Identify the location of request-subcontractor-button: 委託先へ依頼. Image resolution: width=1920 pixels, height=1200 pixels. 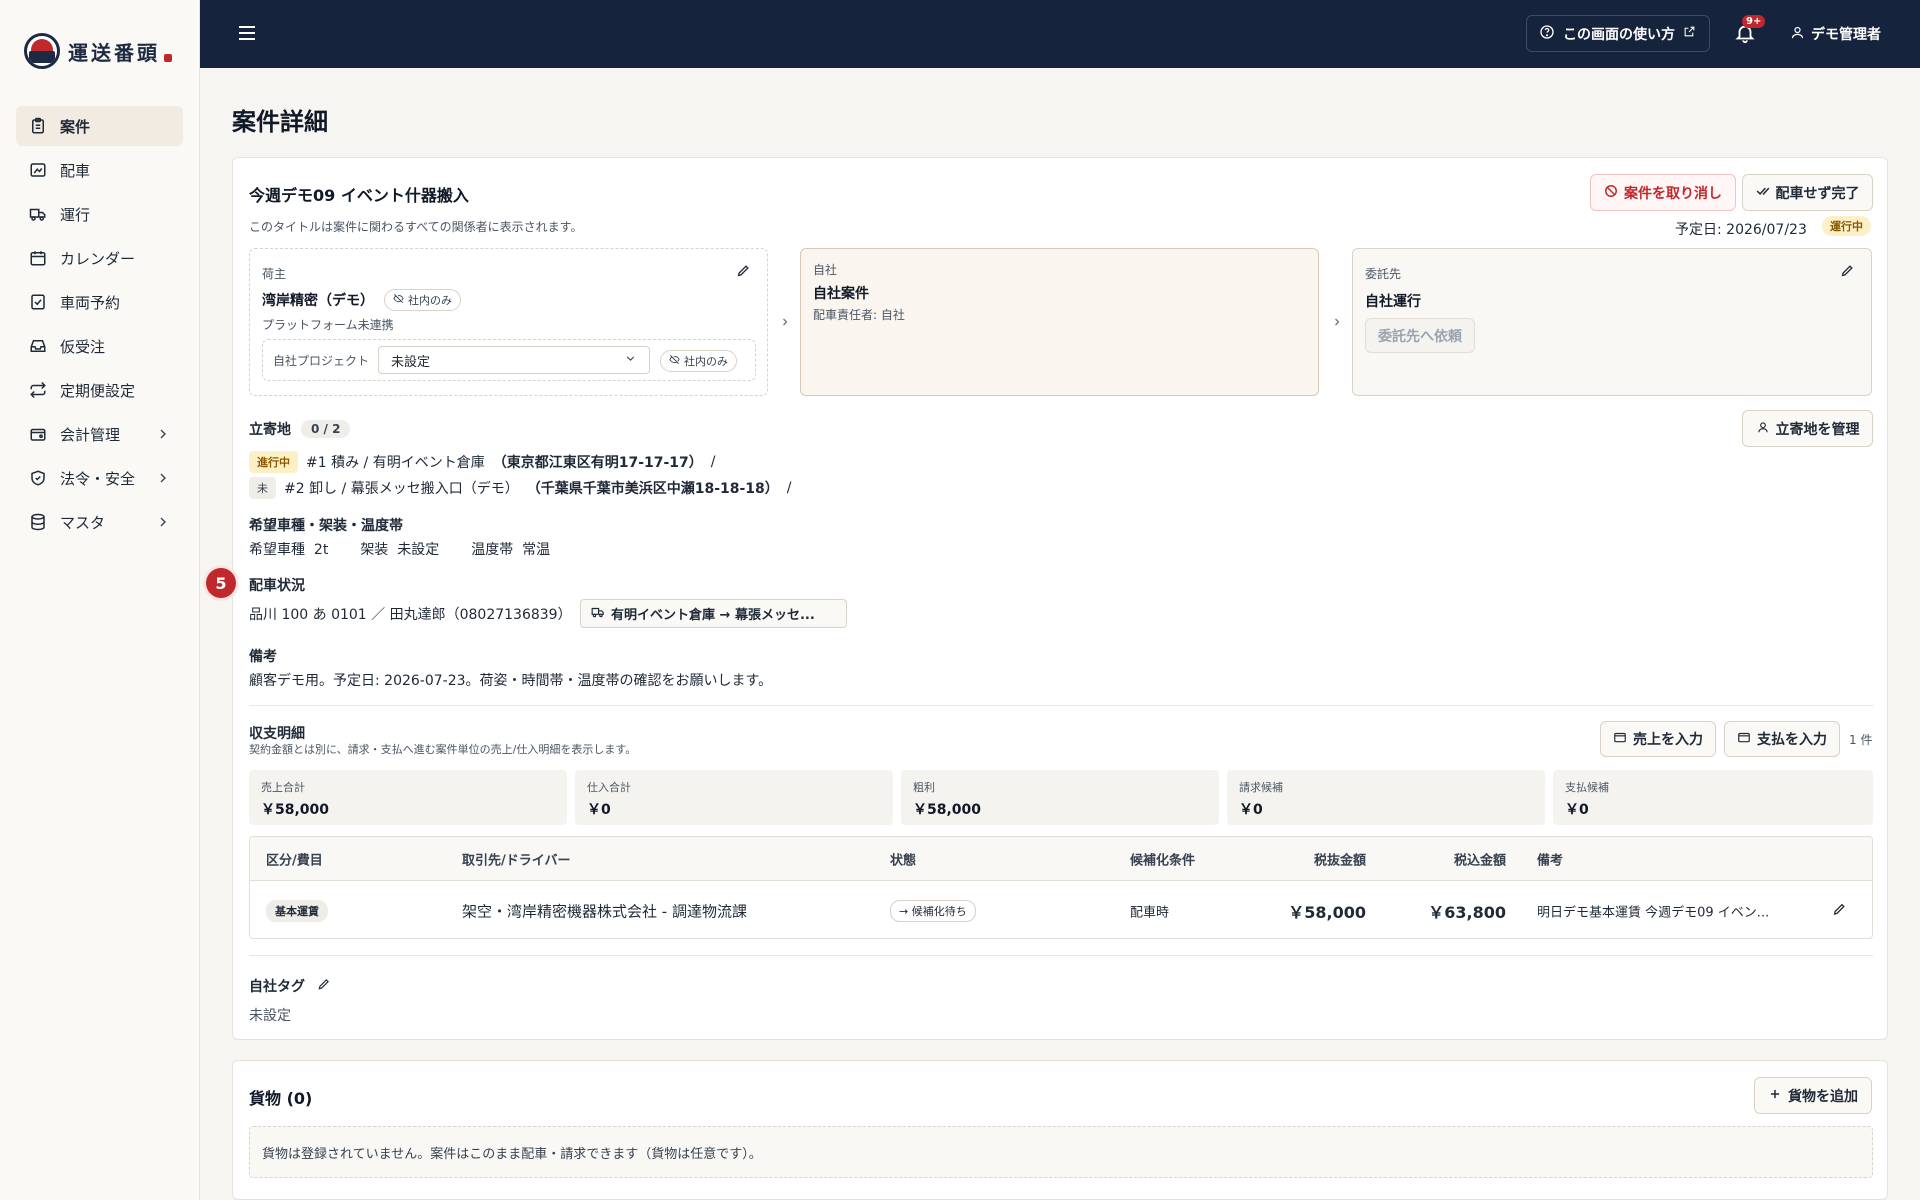
(1420, 335).